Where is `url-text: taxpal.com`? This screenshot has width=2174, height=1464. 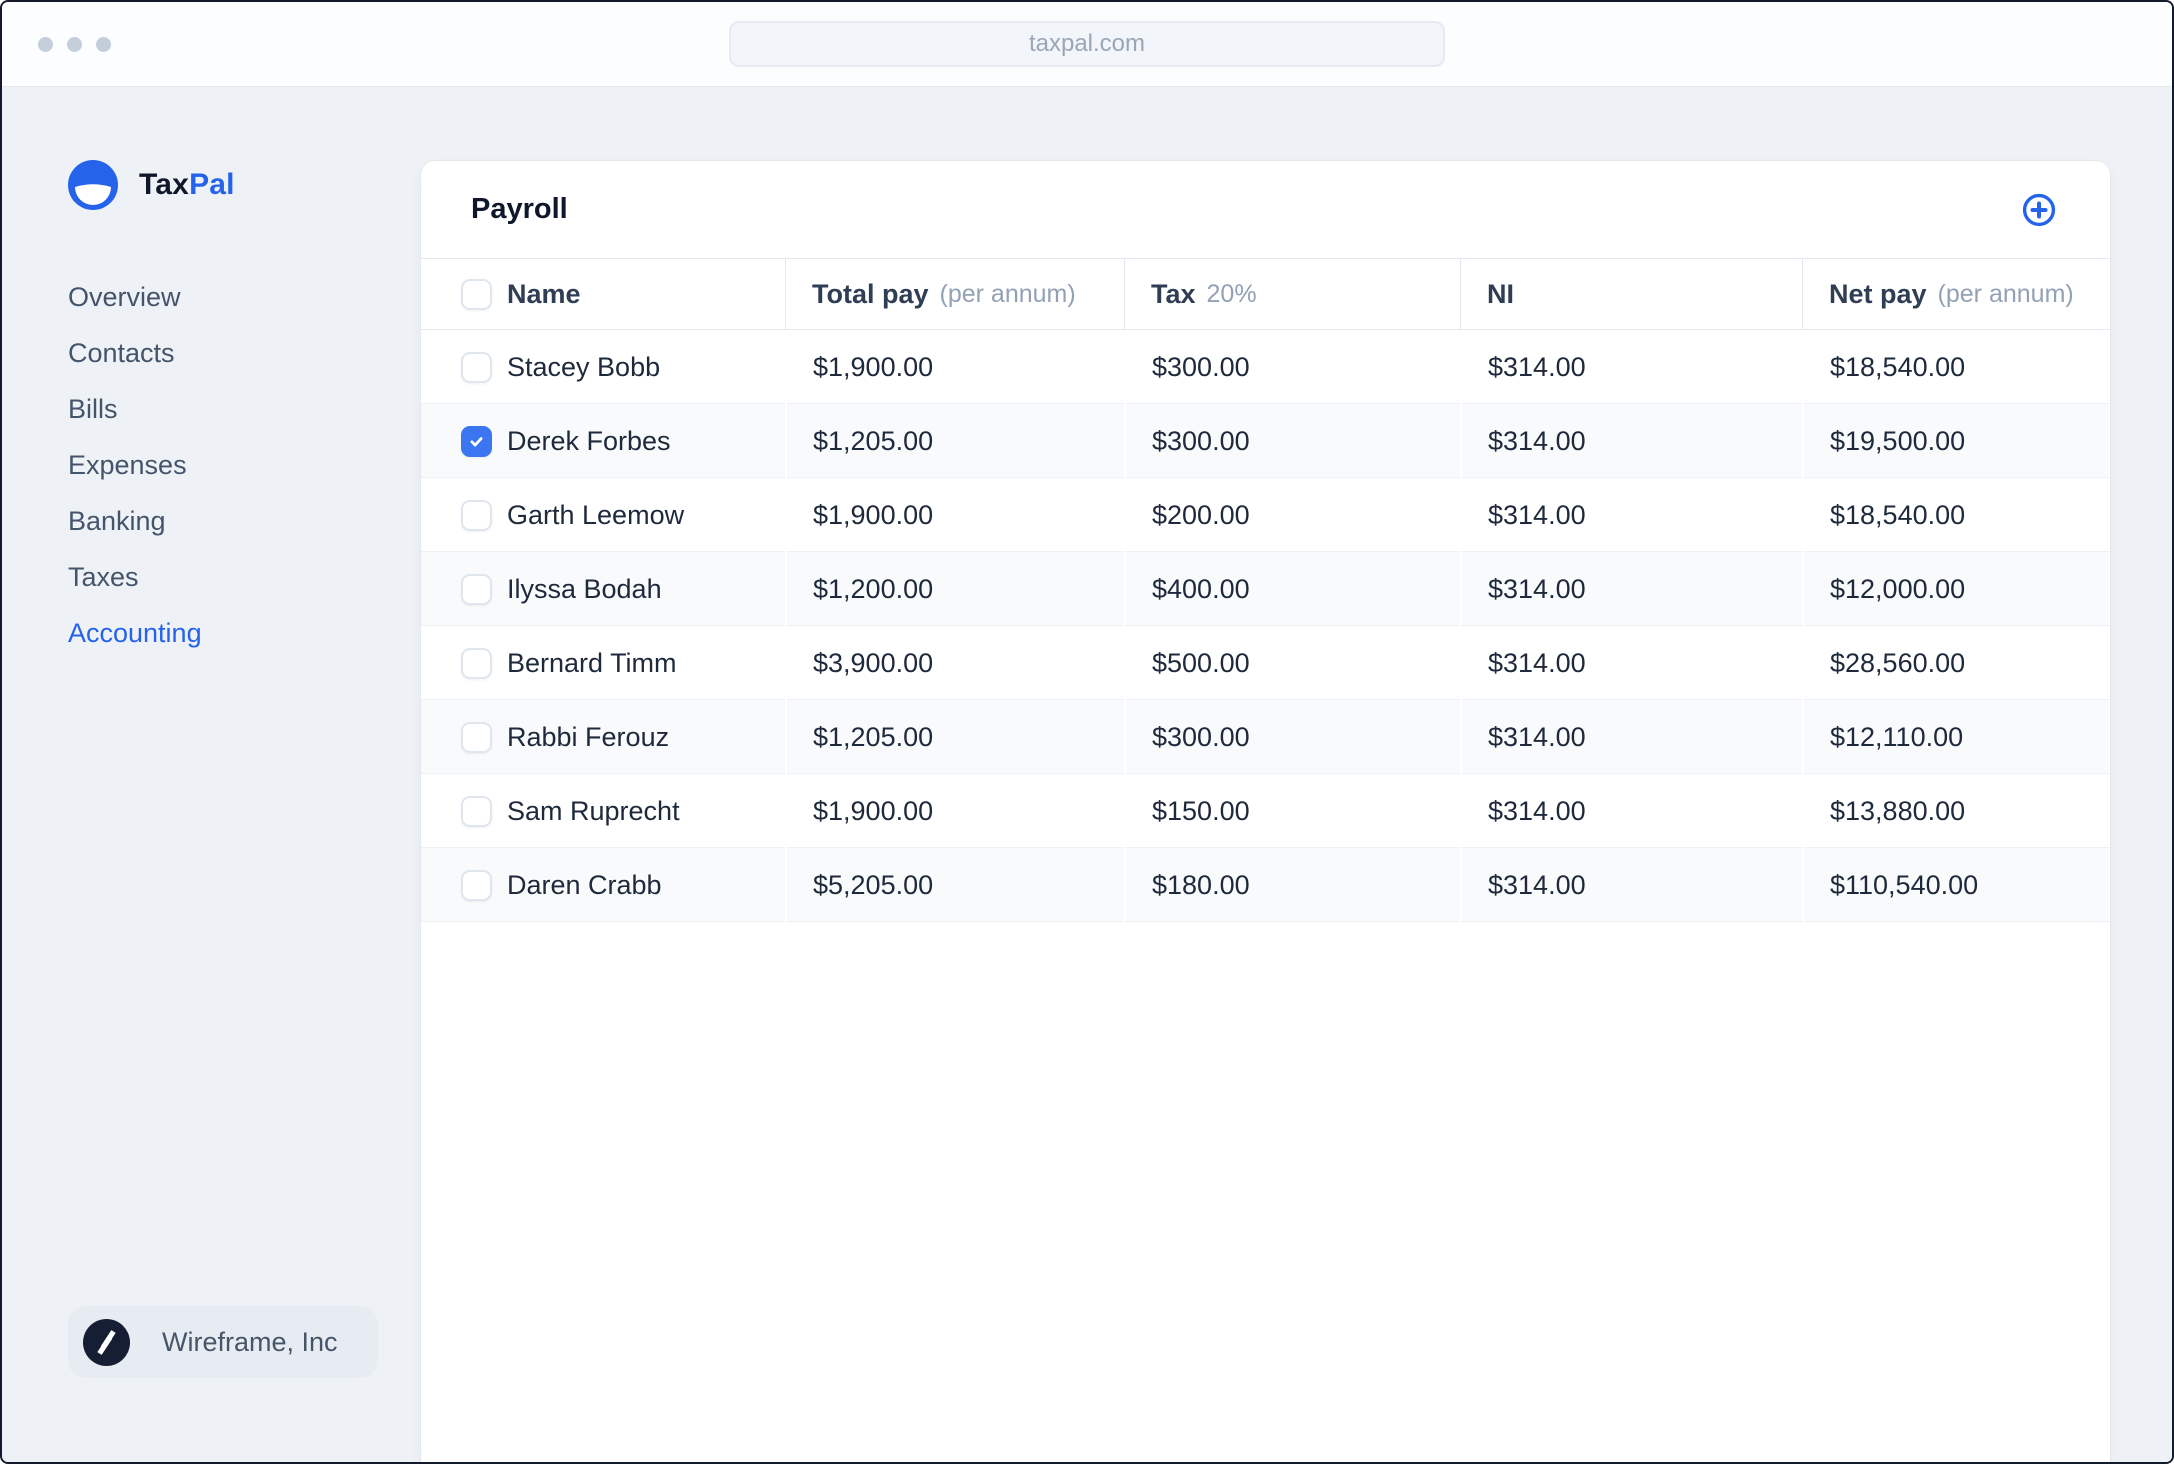 url-text: taxpal.com is located at coordinates (1087, 43).